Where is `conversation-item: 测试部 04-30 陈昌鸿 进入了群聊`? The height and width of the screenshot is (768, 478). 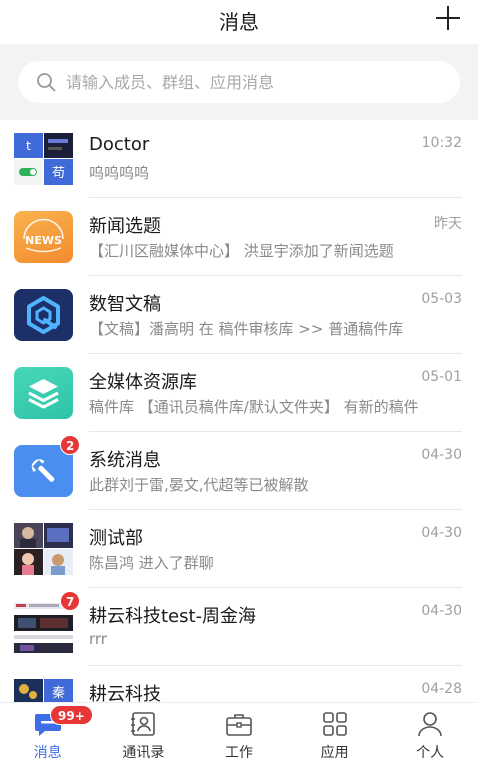 conversation-item: 测试部 04-30 陈昌鸿 进入了群聊 is located at coordinates (239, 549).